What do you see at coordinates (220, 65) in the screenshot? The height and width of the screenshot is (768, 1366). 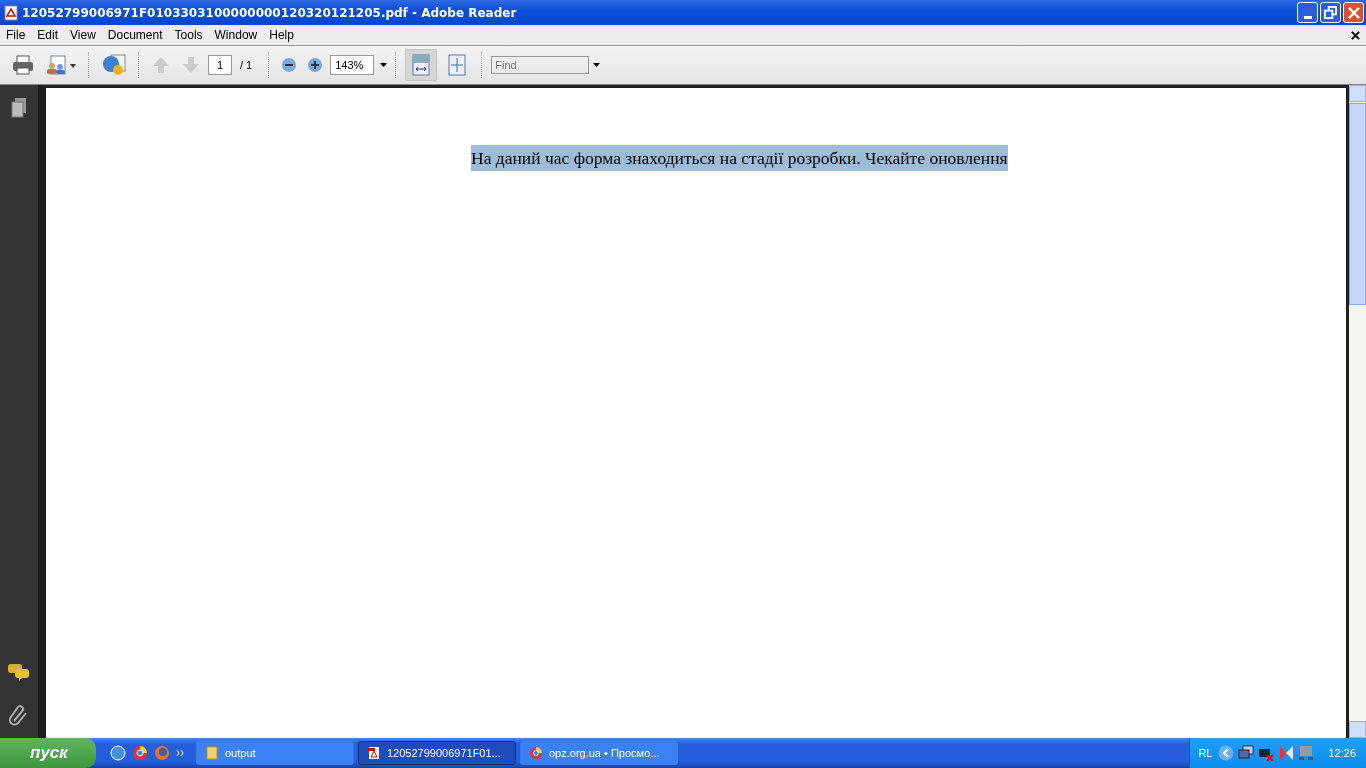 I see `page-number-field: 1` at bounding box center [220, 65].